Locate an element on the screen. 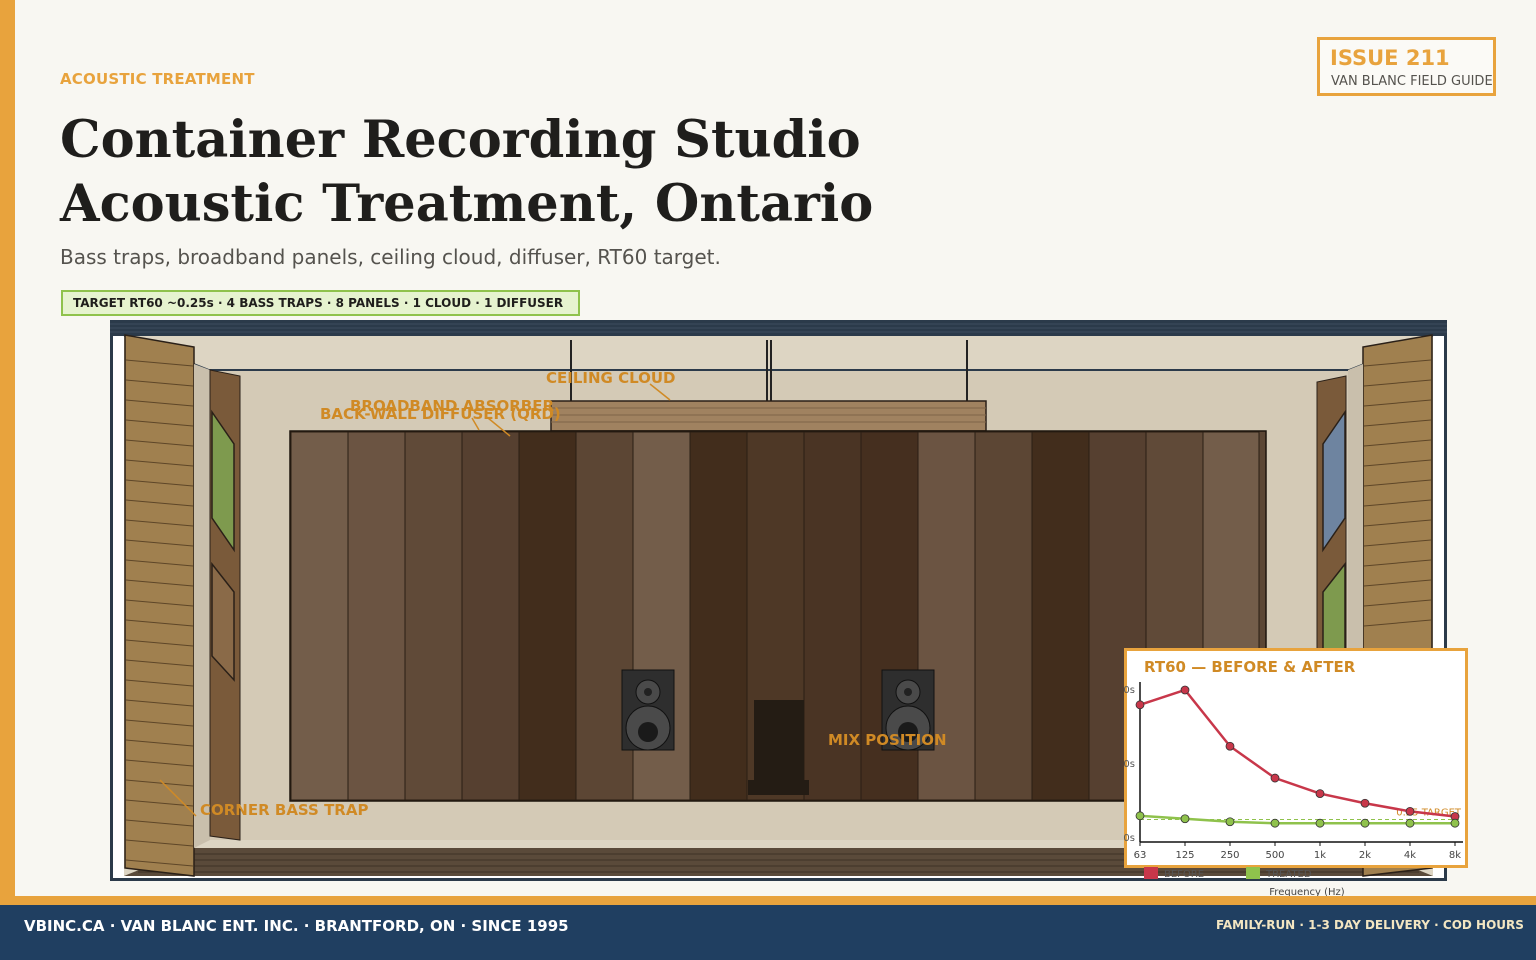  x-tick-label: 250 is located at coordinates (1229, 855).